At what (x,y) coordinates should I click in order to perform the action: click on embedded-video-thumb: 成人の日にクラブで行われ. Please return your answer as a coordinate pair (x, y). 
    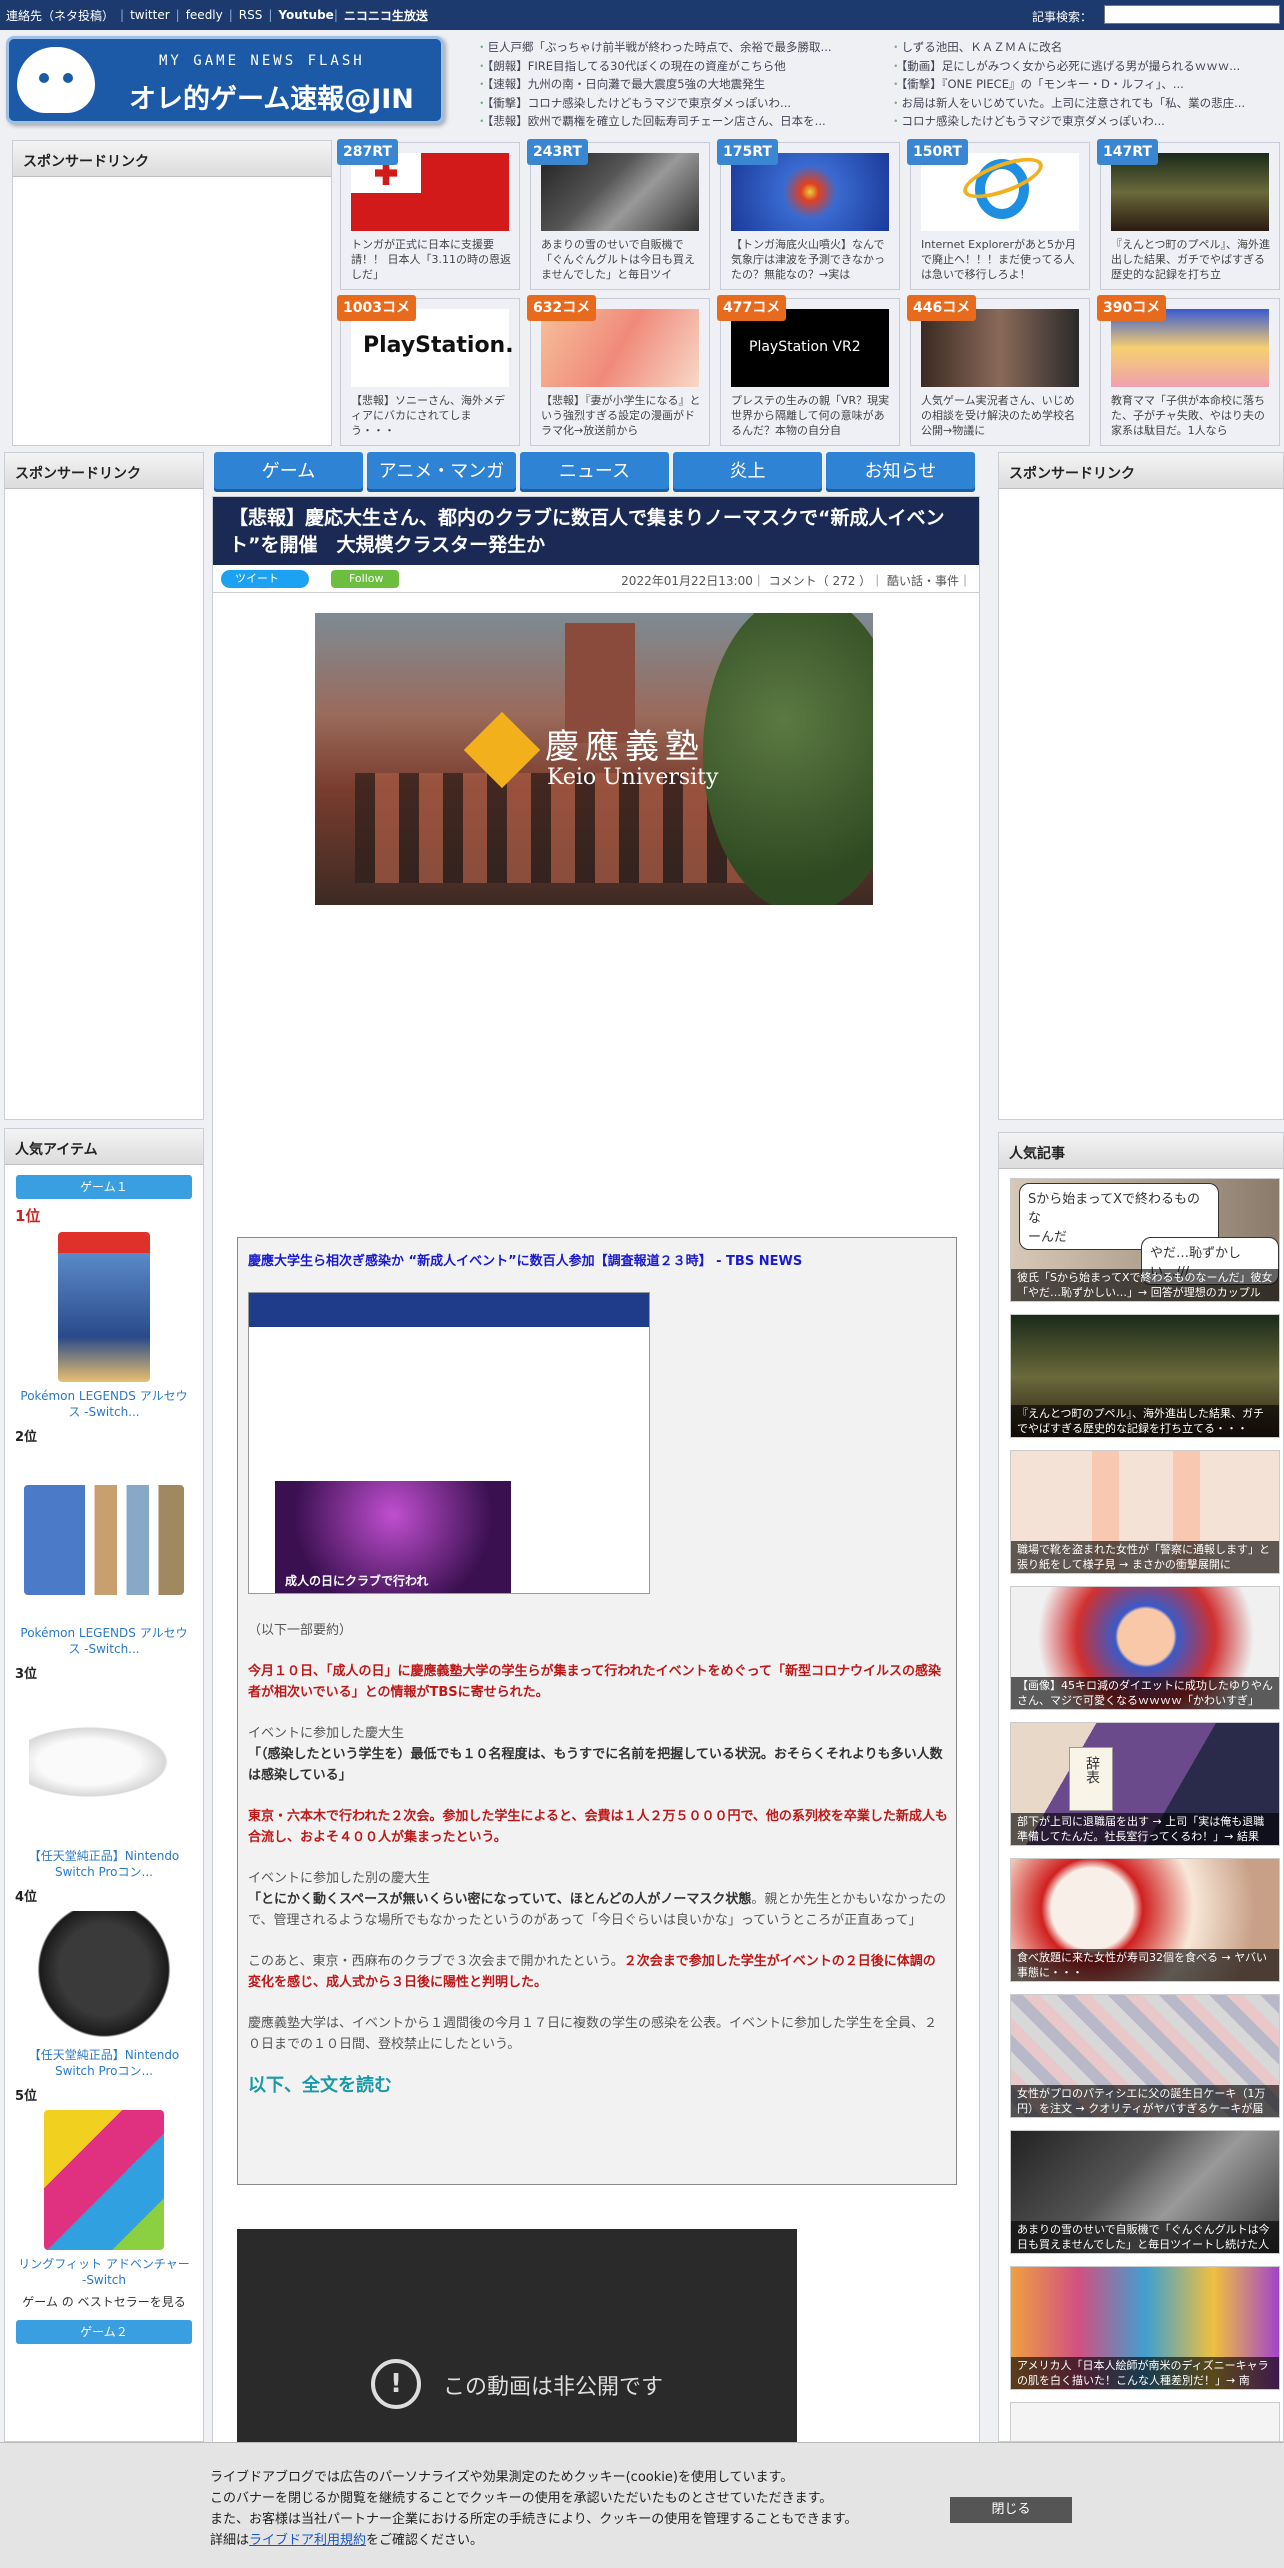
    Looking at the image, I should click on (393, 1537).